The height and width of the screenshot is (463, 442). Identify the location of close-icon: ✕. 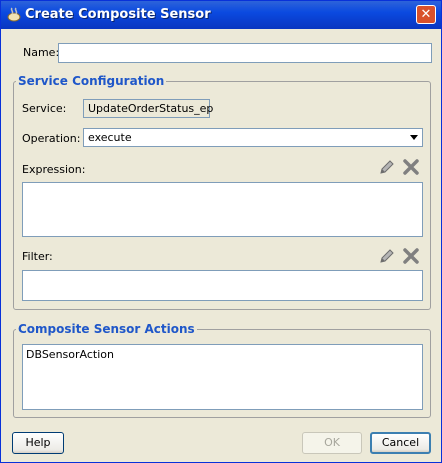
(426, 14).